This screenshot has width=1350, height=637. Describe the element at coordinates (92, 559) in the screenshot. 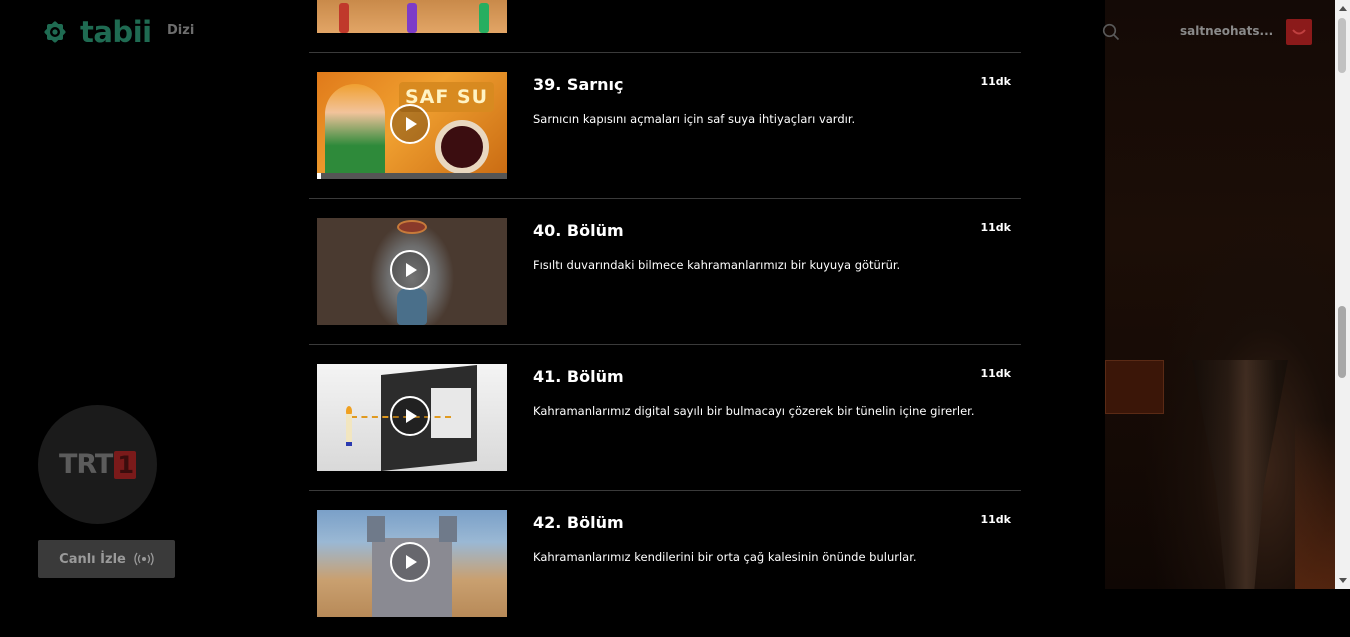

I see `live-watch-label: Canlı İzle` at that location.